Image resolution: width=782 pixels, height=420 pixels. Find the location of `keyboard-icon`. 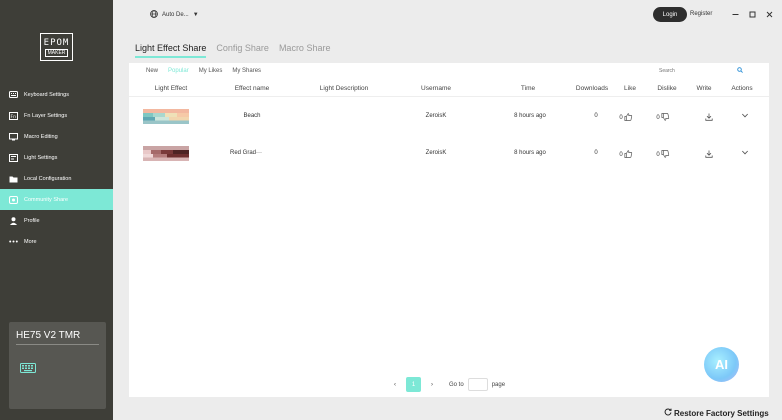

keyboard-icon is located at coordinates (13, 94).